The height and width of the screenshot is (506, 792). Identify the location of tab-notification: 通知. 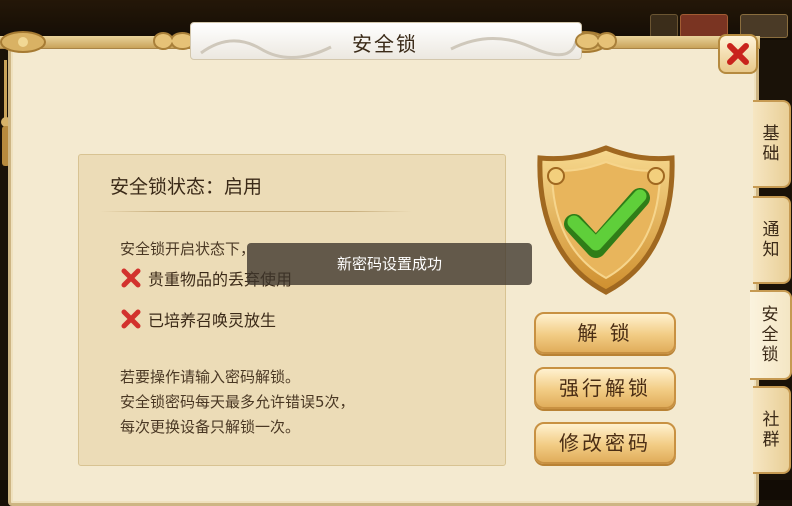
(772, 240).